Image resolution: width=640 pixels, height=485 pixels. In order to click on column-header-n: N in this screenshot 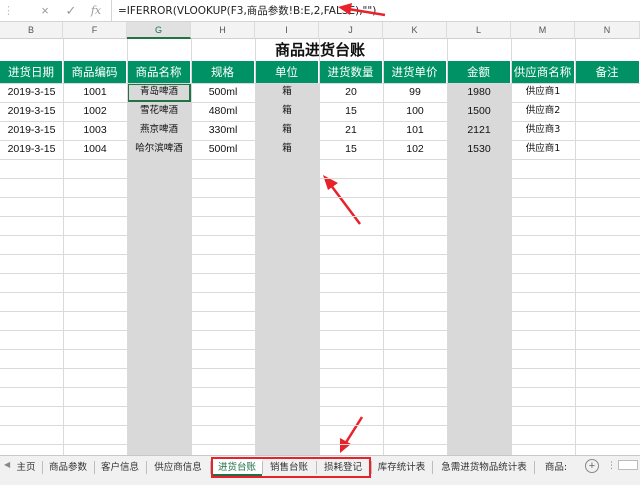, I will do `click(607, 30)`.